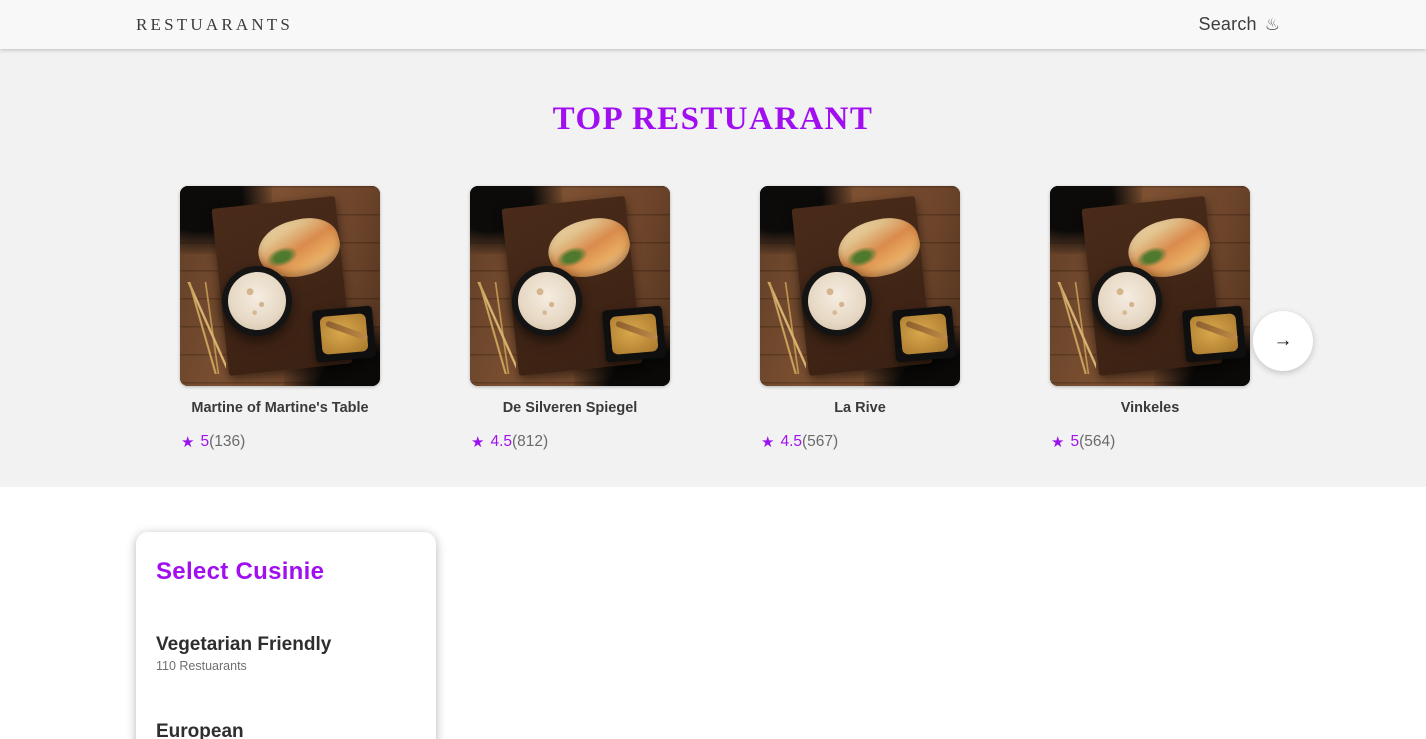 This screenshot has height=739, width=1426. I want to click on restaurant-name: Martine of Martine's Table, so click(280, 408).